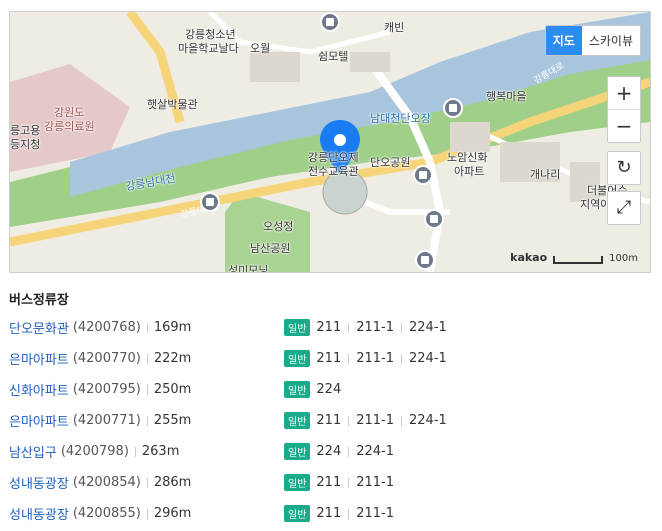 This screenshot has height=531, width=662. I want to click on map-label-noam-2: 아파트, so click(469, 171).